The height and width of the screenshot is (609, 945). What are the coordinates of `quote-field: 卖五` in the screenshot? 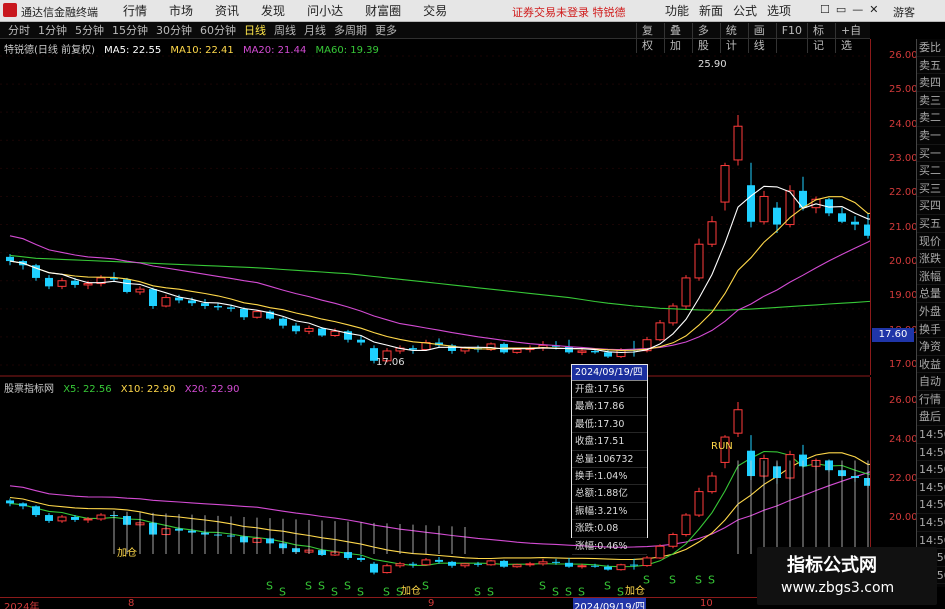 It's located at (931, 66).